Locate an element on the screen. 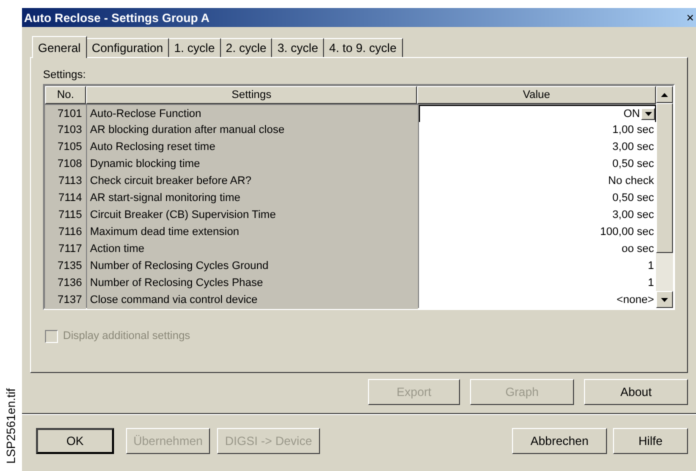 This screenshot has height=471, width=696. table-cell: Check circuit breaker before AR? is located at coordinates (252, 181).